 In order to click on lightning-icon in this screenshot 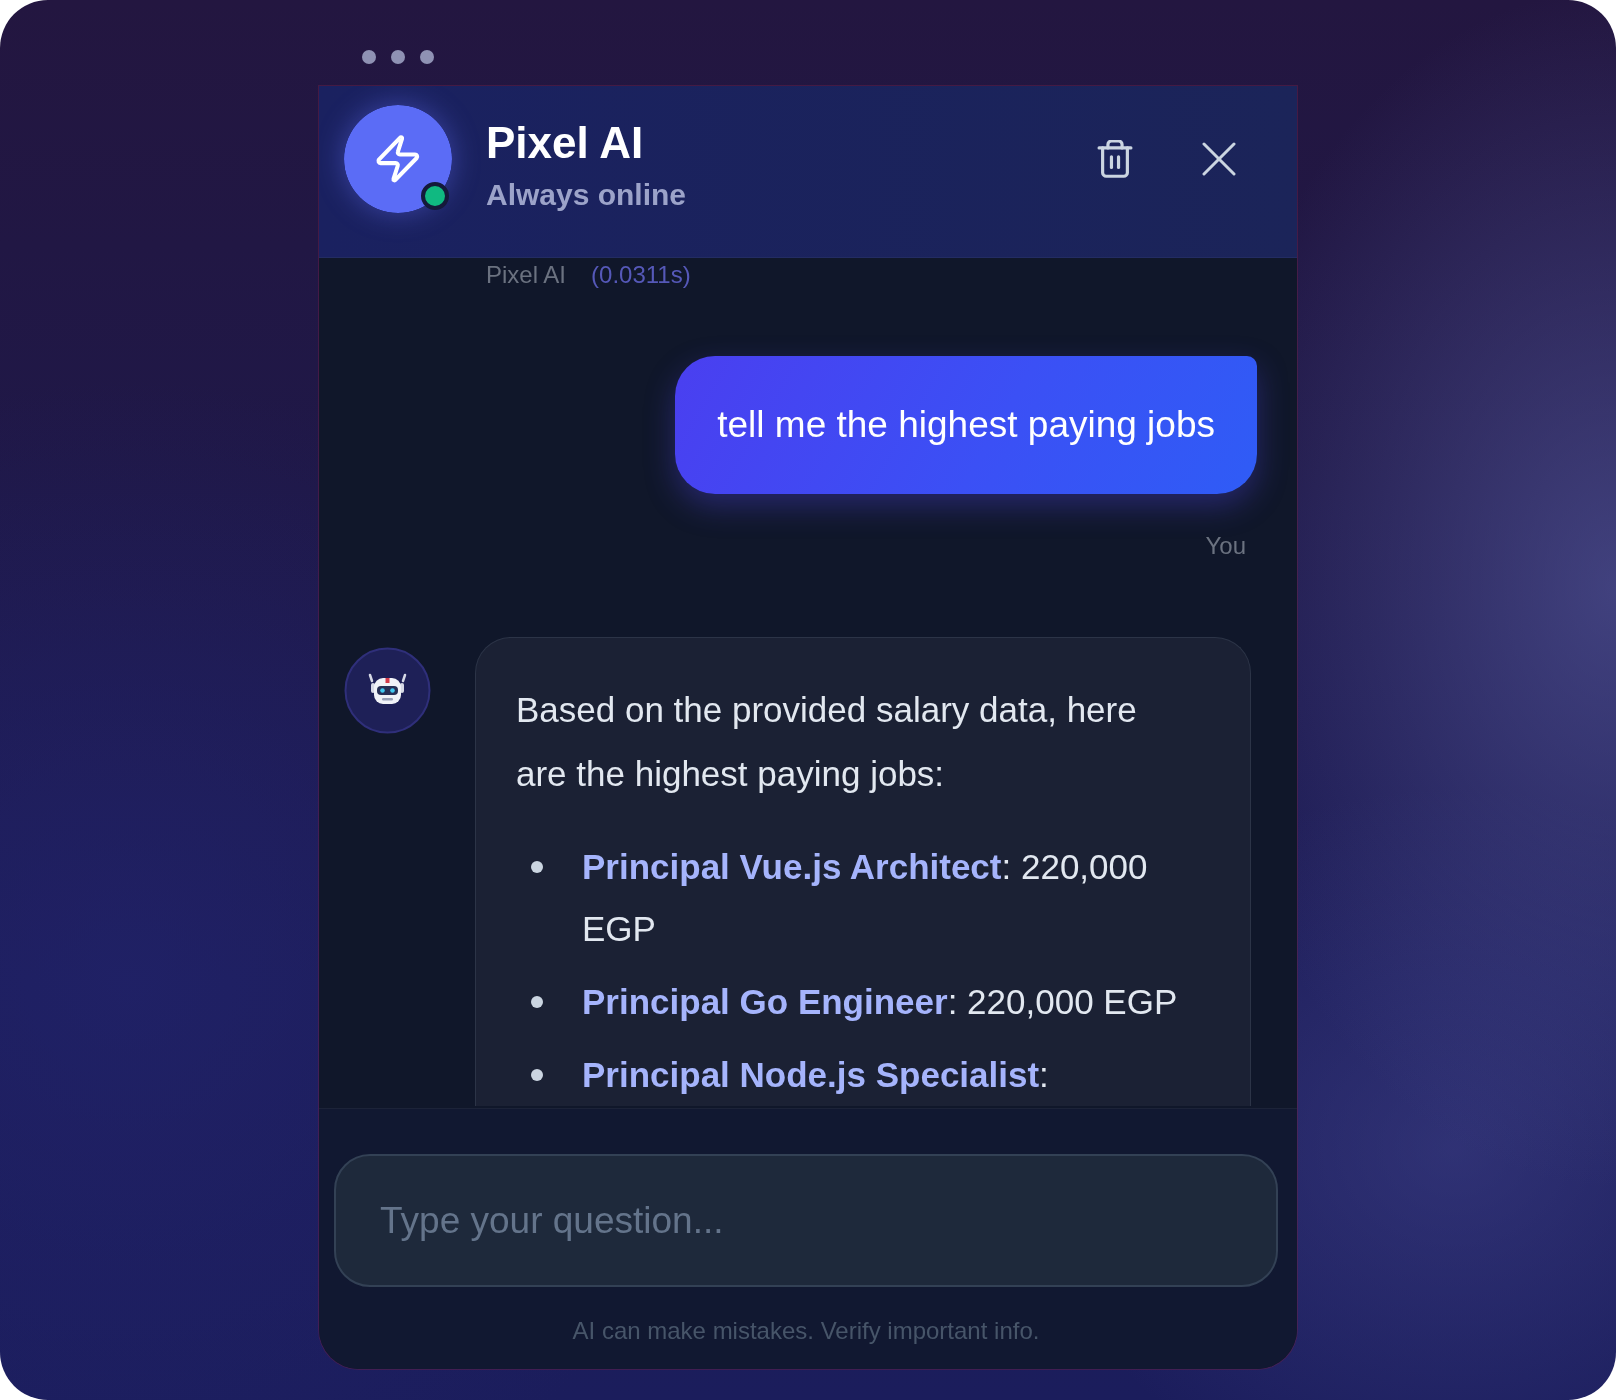, I will do `click(398, 158)`.